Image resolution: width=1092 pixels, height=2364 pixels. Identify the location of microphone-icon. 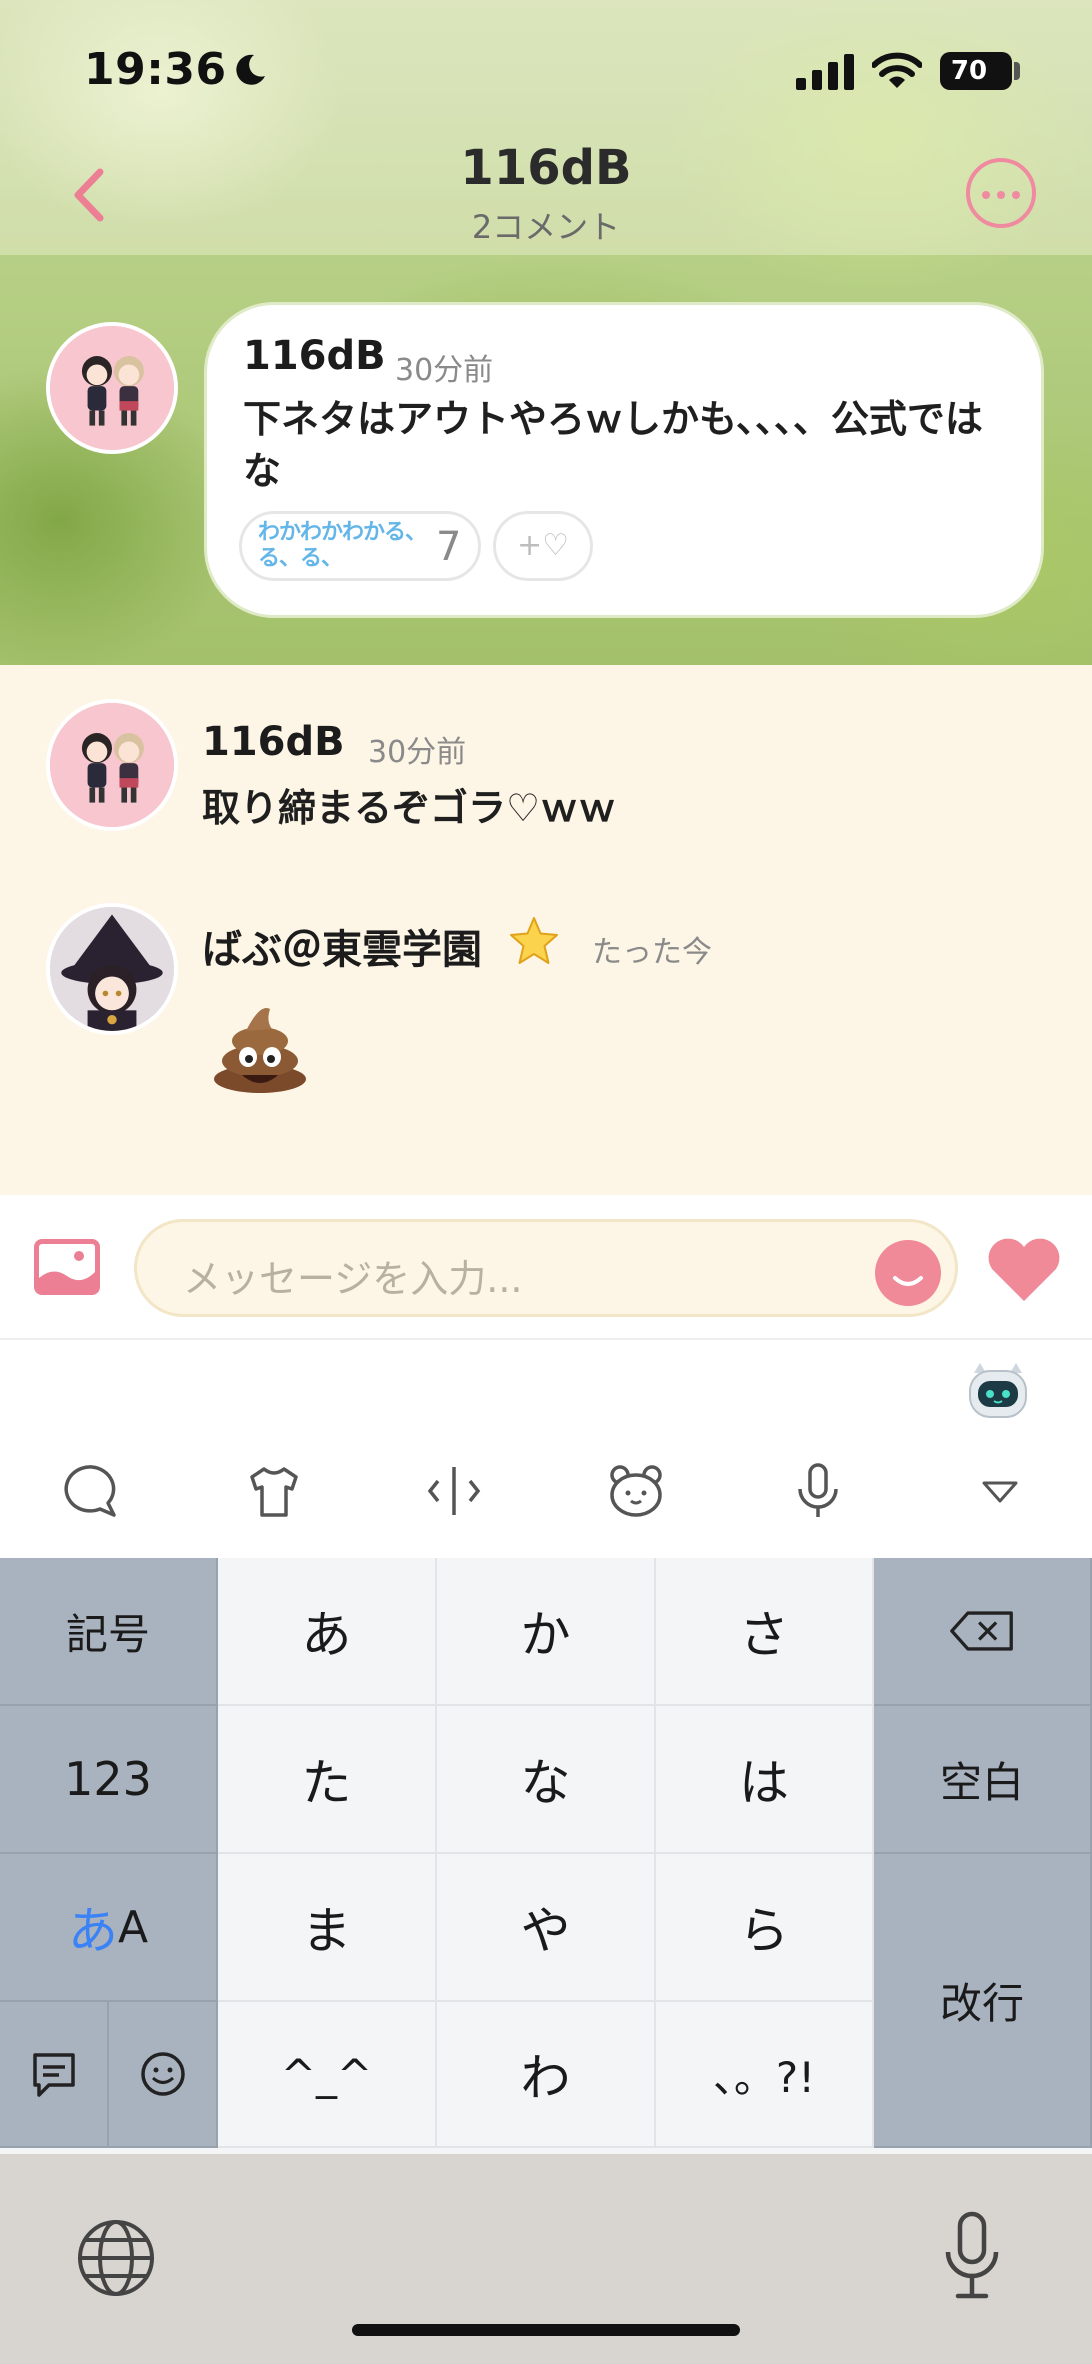
(818, 1491).